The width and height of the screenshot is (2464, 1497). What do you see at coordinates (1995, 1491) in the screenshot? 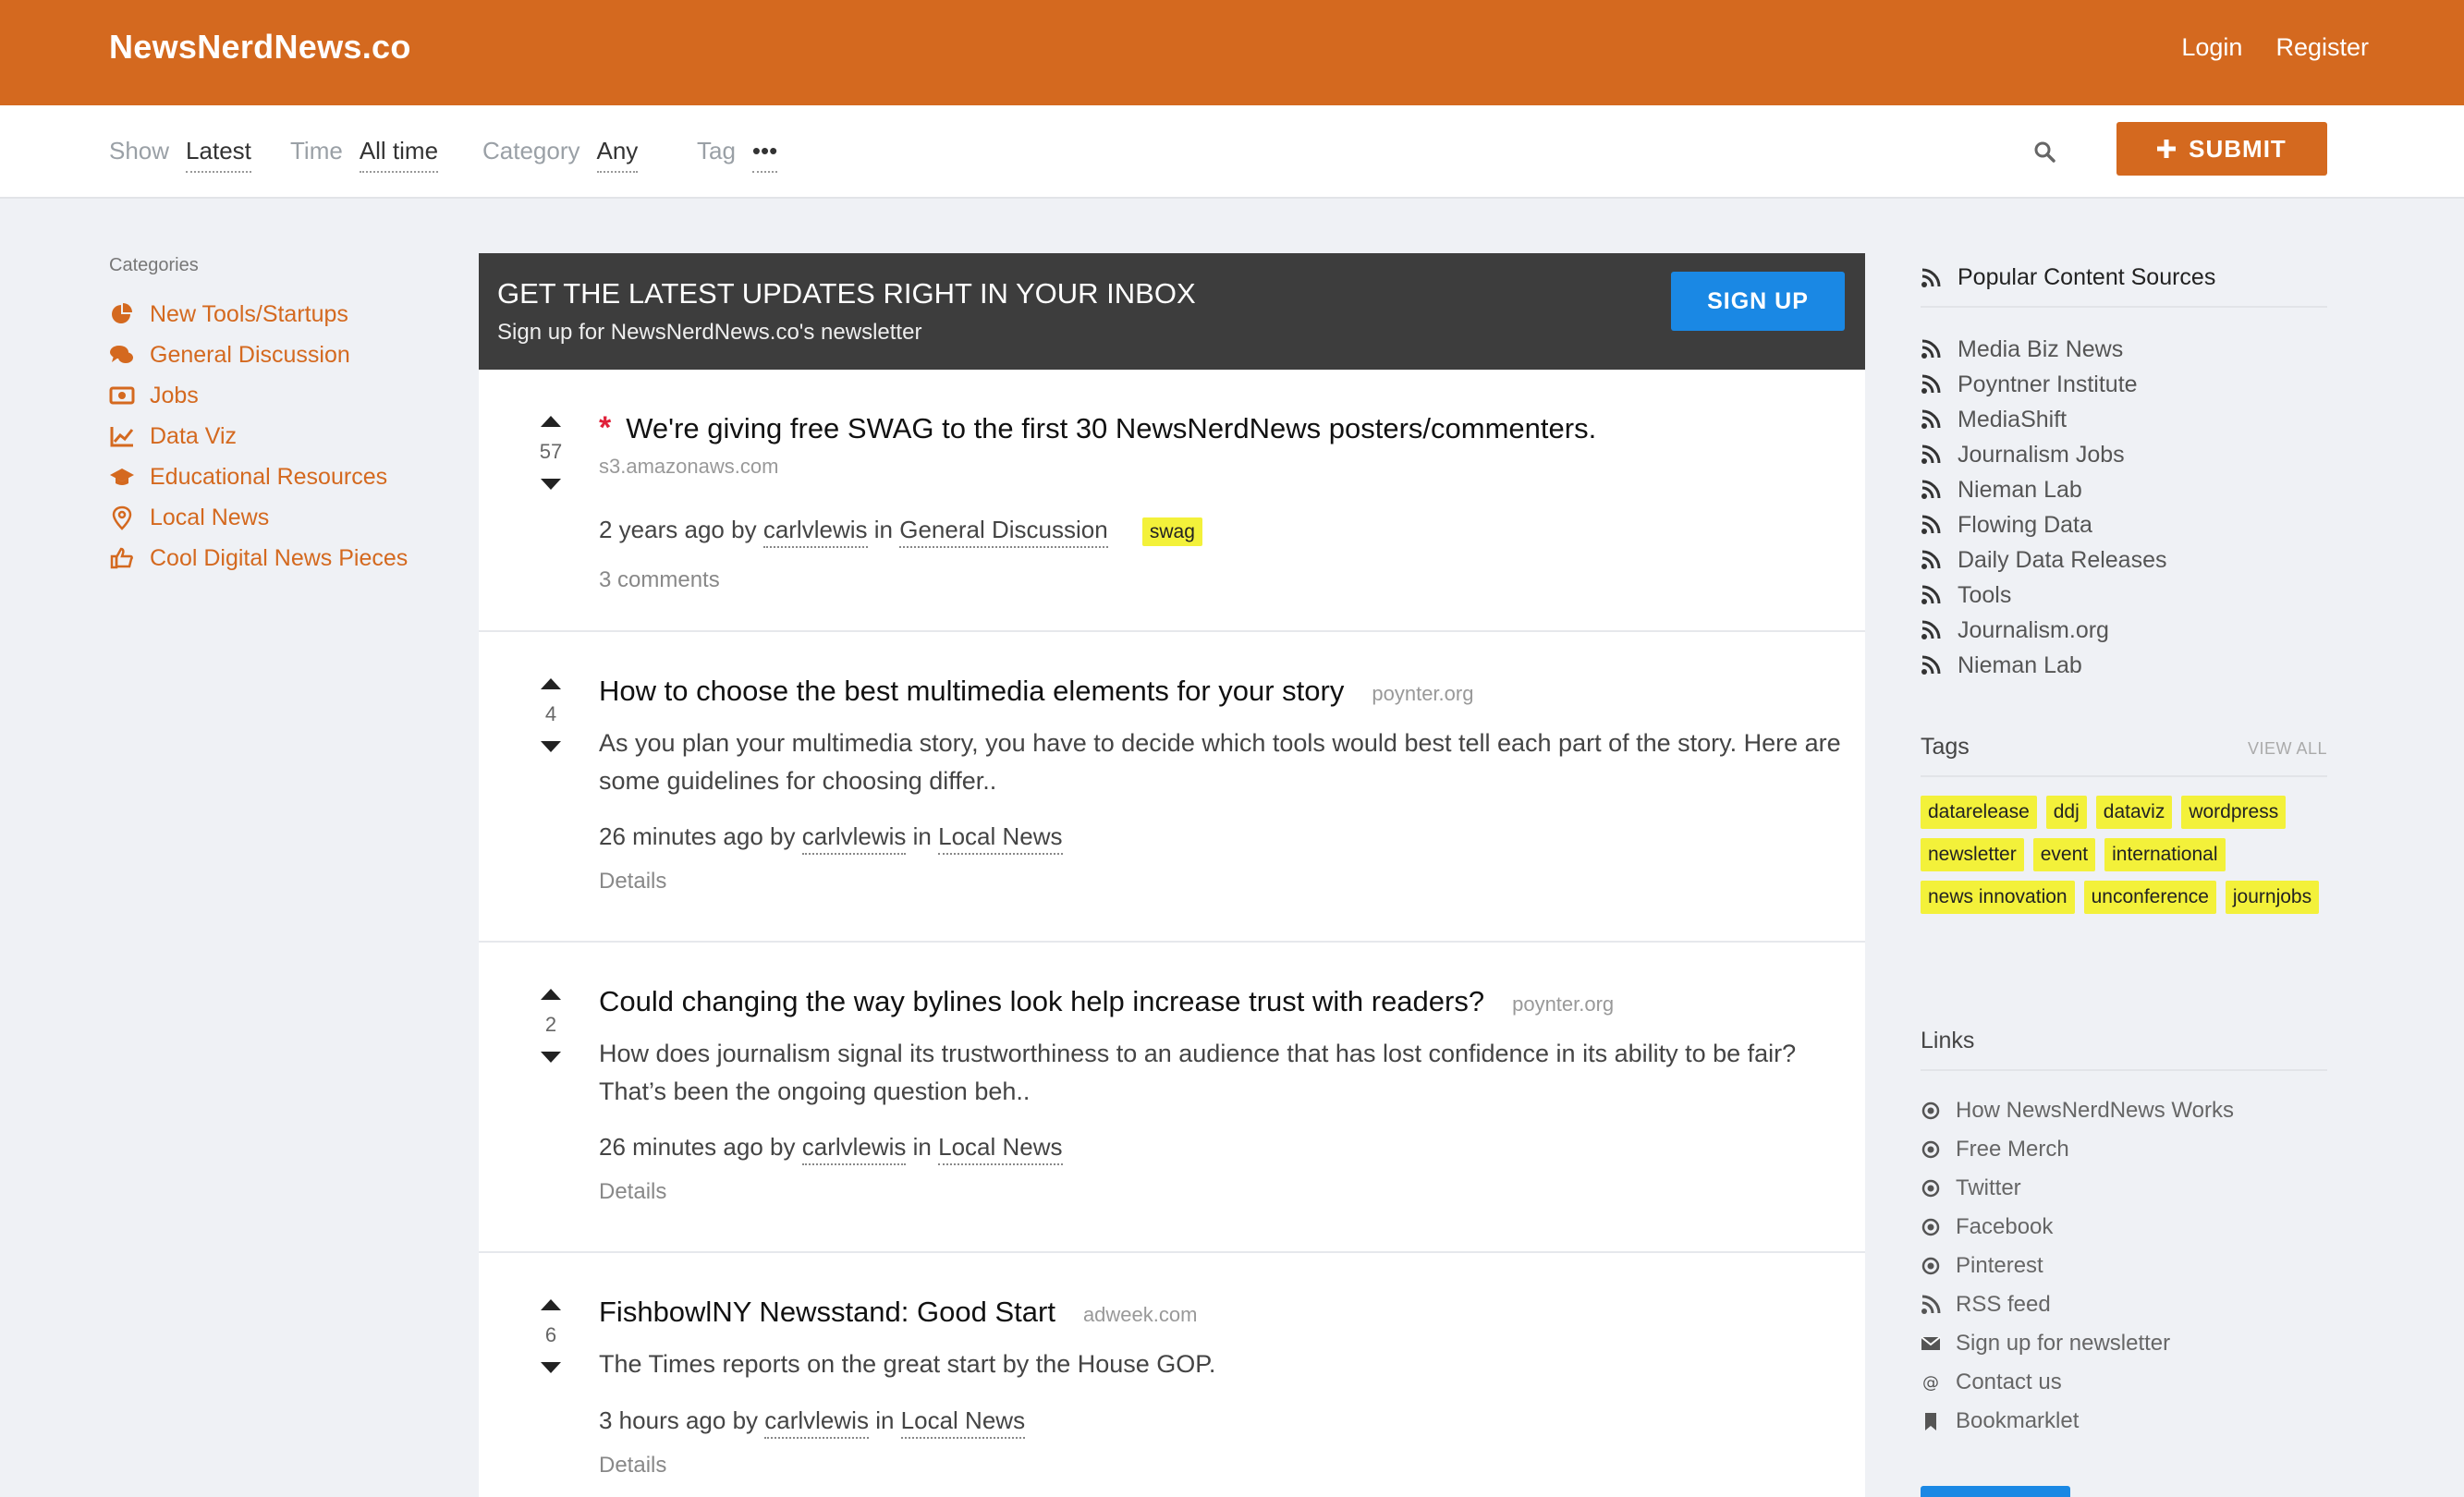
I see `sidebar-action-button` at bounding box center [1995, 1491].